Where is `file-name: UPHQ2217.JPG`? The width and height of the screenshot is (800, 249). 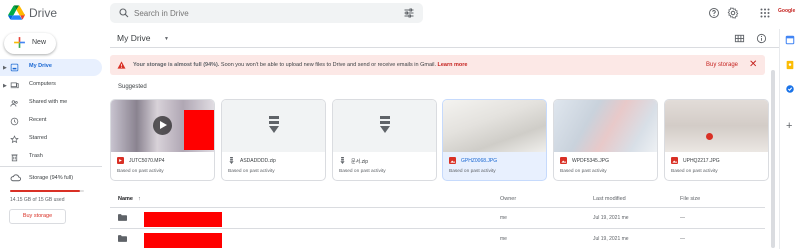
file-name: UPHQ2217.JPG is located at coordinates (701, 161).